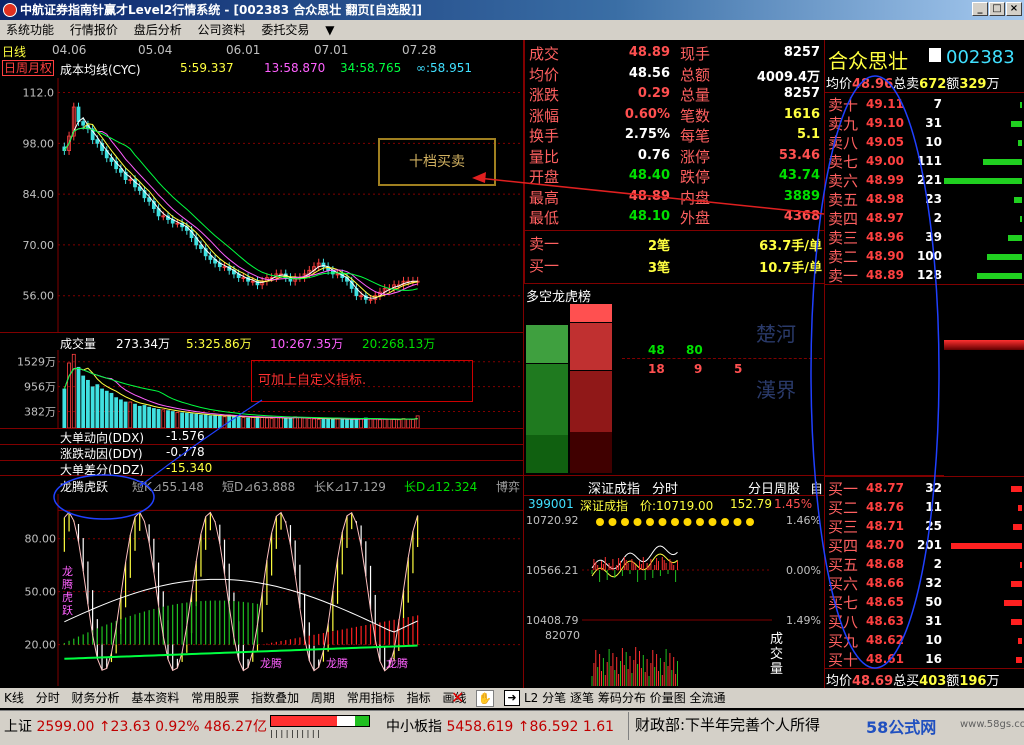  I want to click on btn-kline: K线, so click(14, 698).